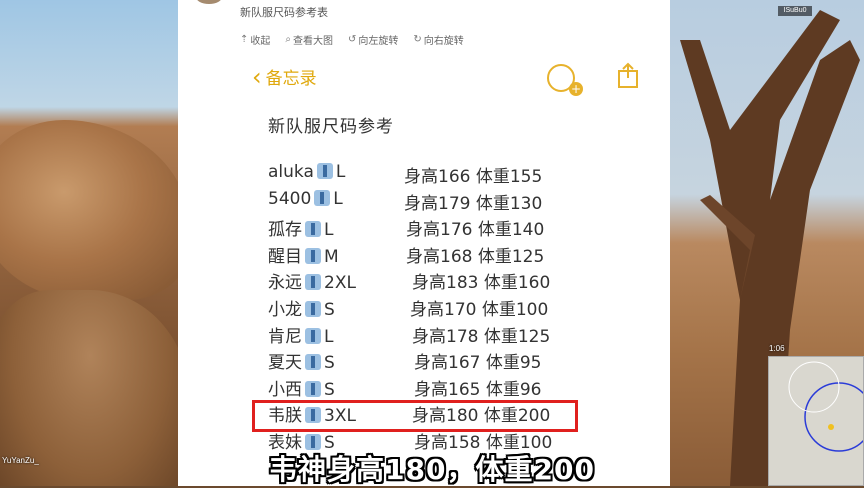 The image size is (864, 488). What do you see at coordinates (209, 2) in the screenshot?
I see `avatar` at bounding box center [209, 2].